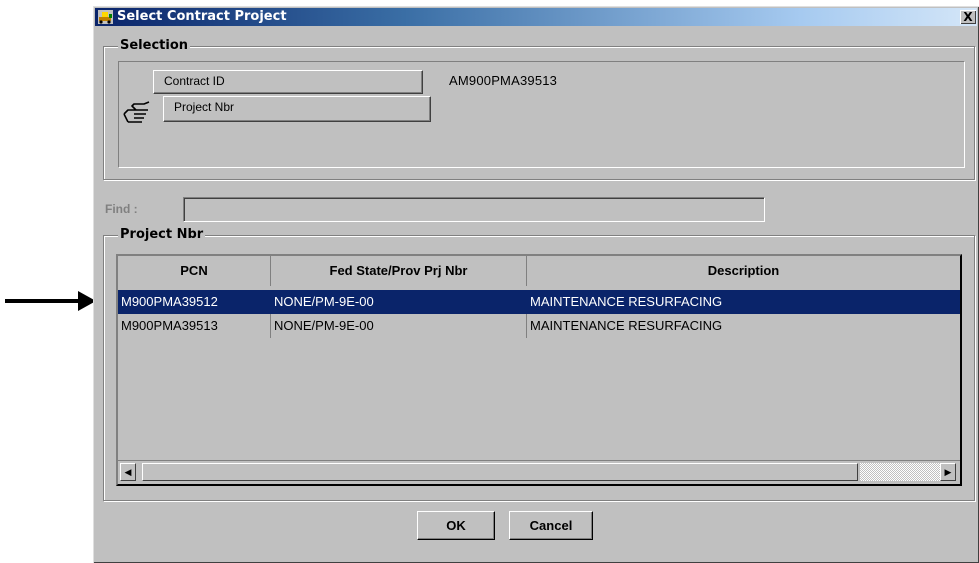 Image resolution: width=979 pixels, height=563 pixels. I want to click on column-header-pcn: PCN, so click(194, 271).